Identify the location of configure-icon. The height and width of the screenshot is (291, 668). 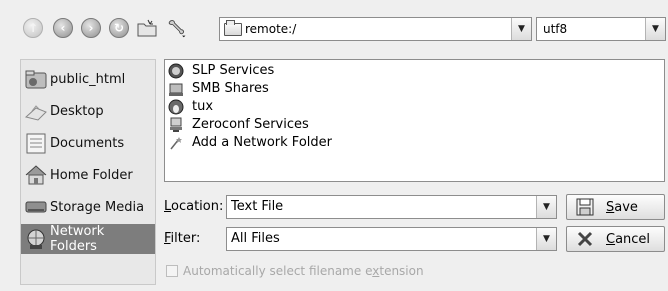
(177, 28).